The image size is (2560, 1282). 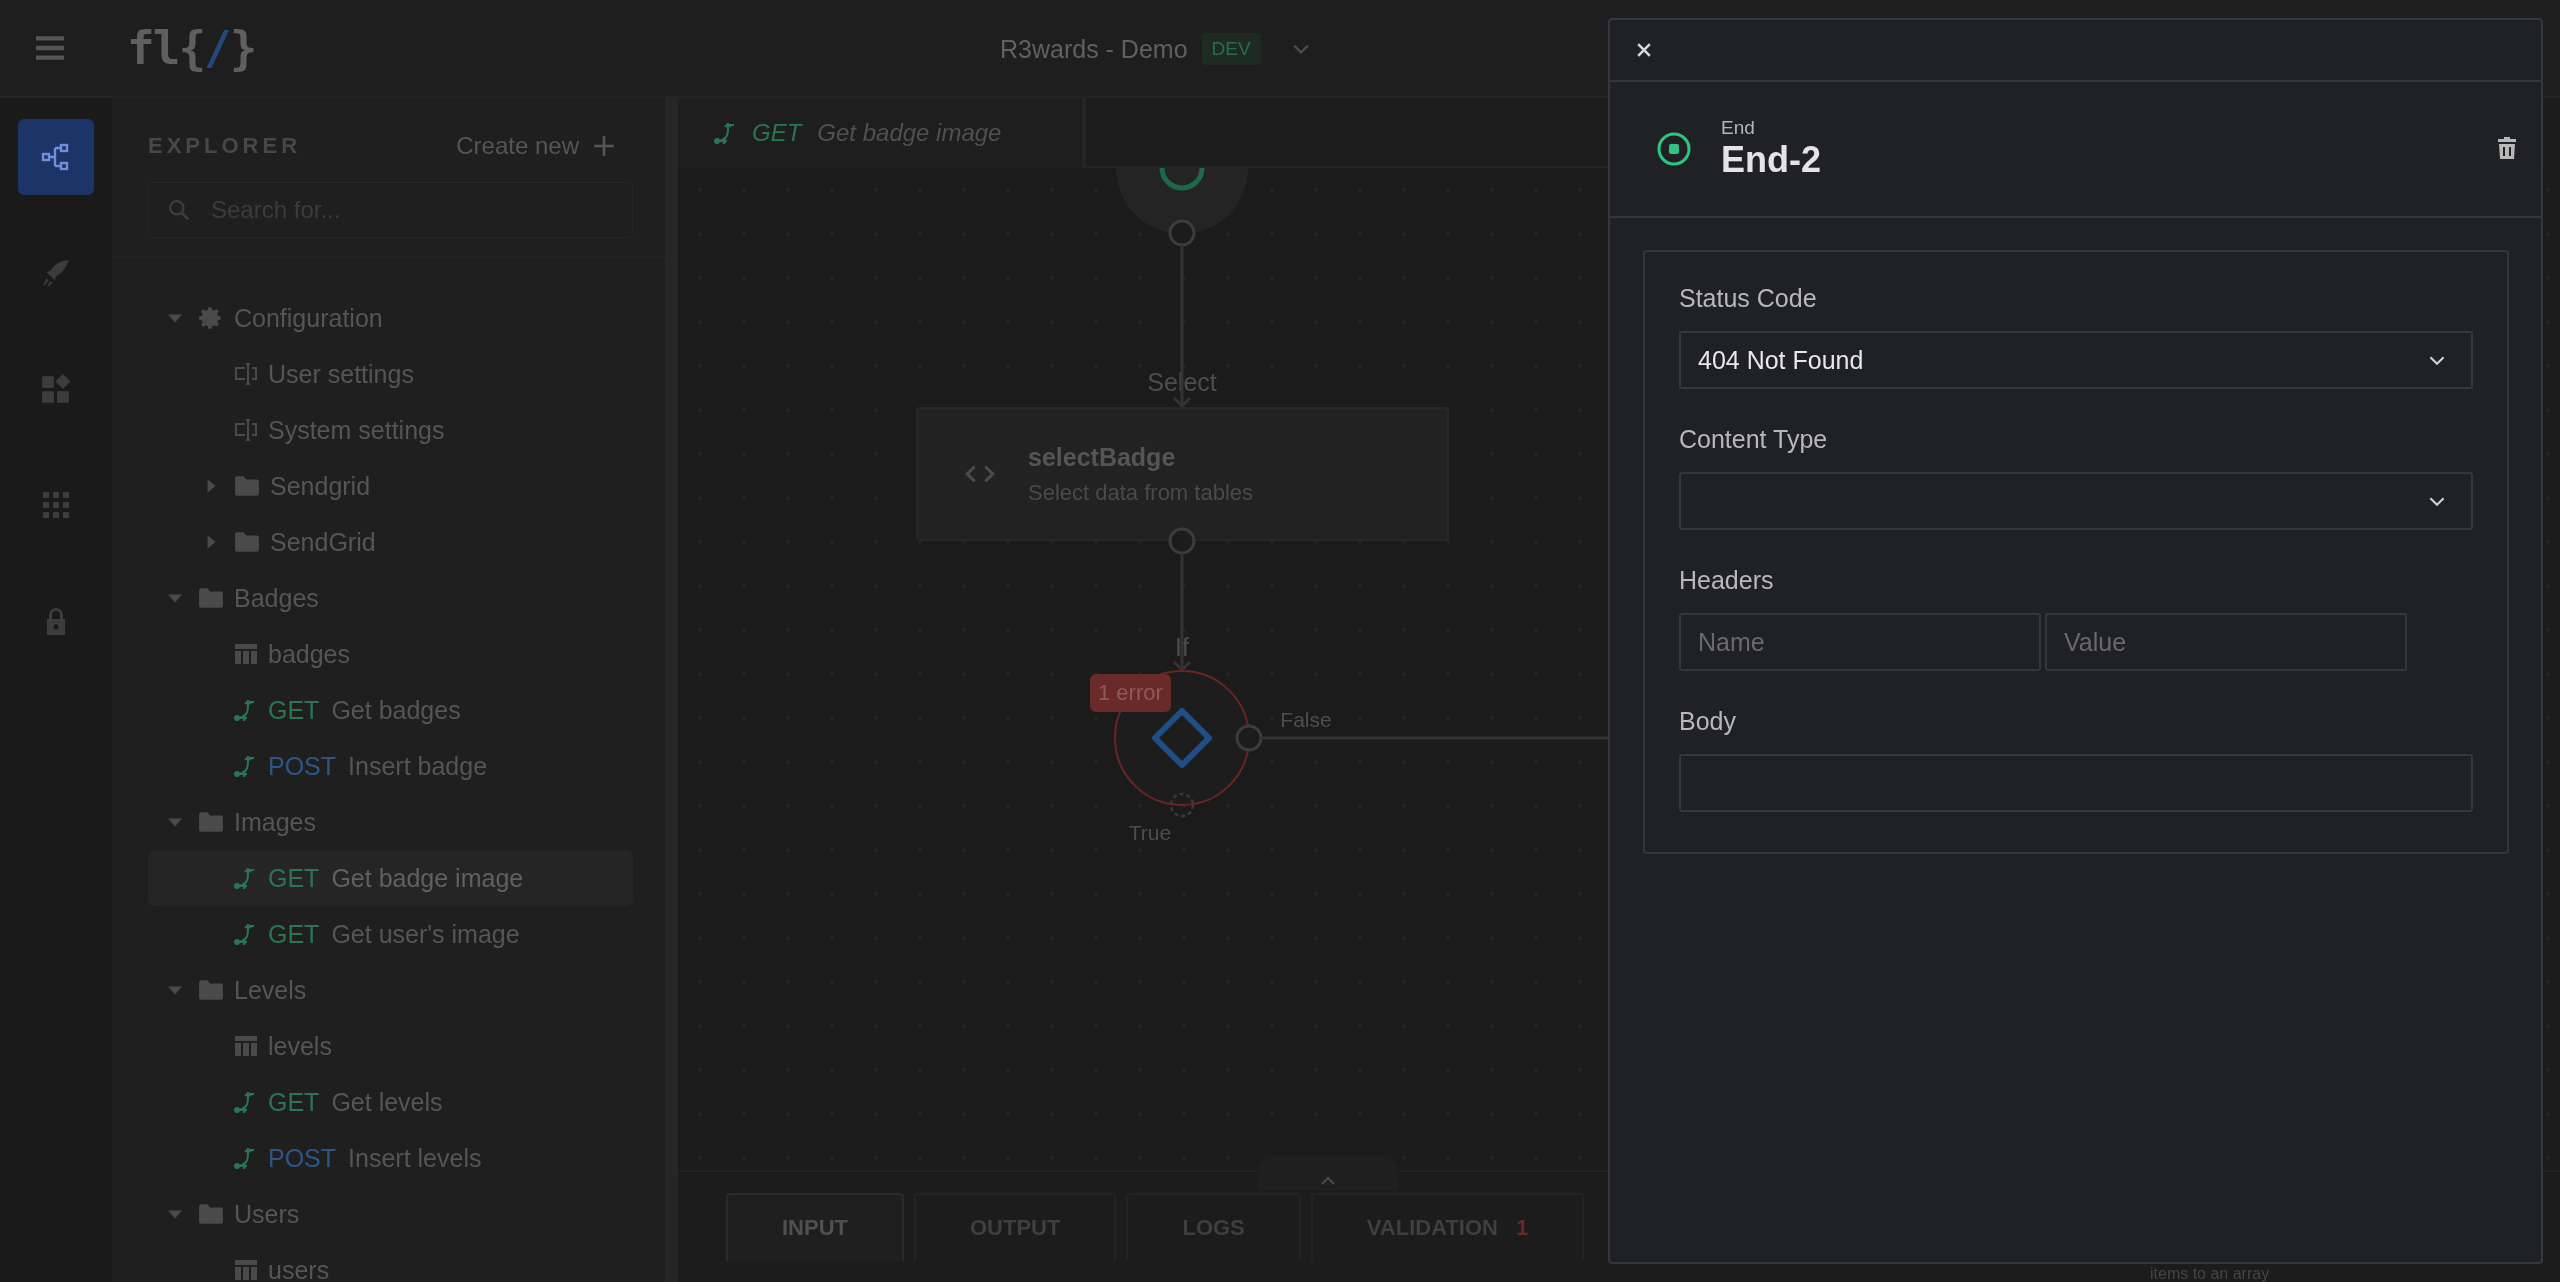 I want to click on environment-badge: DEV, so click(x=1231, y=49).